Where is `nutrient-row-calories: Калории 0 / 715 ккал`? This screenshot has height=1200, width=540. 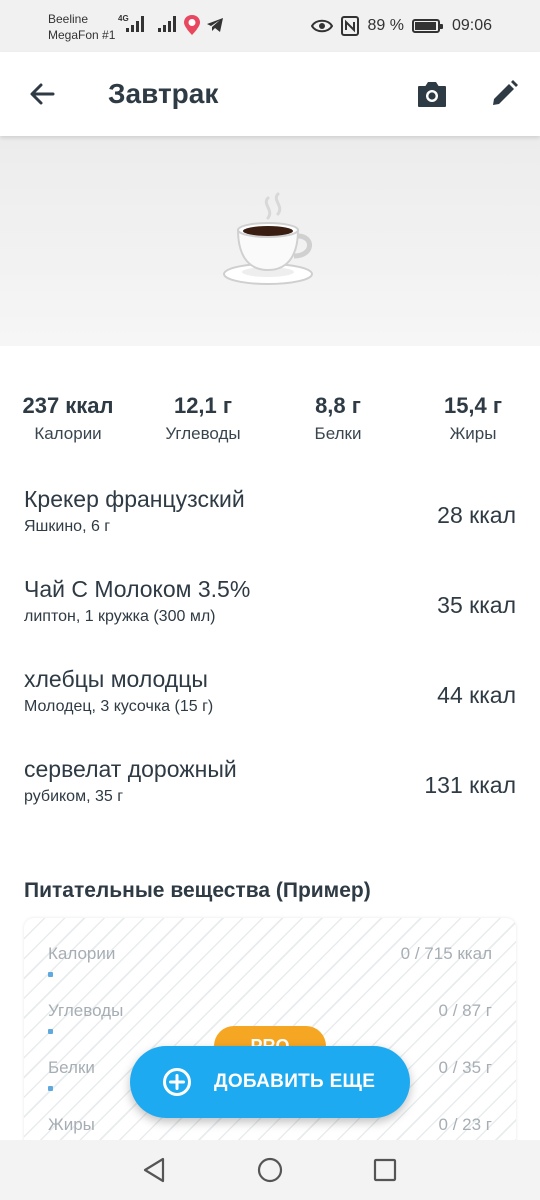 nutrient-row-calories: Калории 0 / 715 ккал is located at coordinates (270, 962).